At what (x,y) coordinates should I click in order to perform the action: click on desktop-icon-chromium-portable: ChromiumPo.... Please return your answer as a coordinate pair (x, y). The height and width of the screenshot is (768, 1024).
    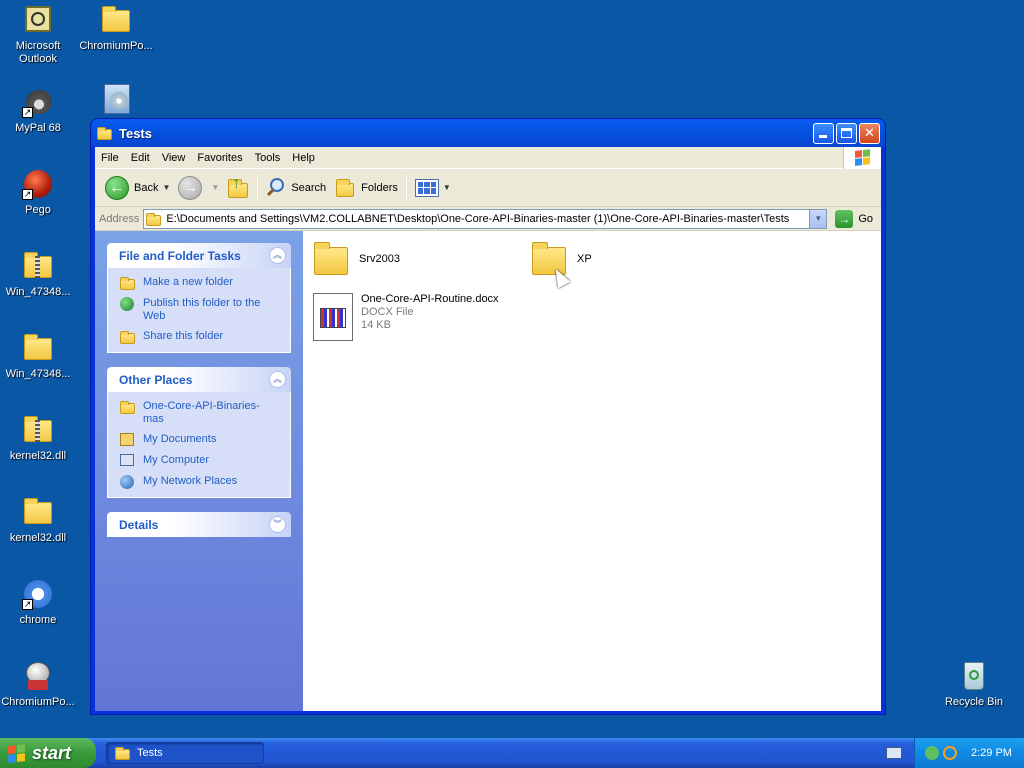
    Looking at the image, I should click on (39, 684).